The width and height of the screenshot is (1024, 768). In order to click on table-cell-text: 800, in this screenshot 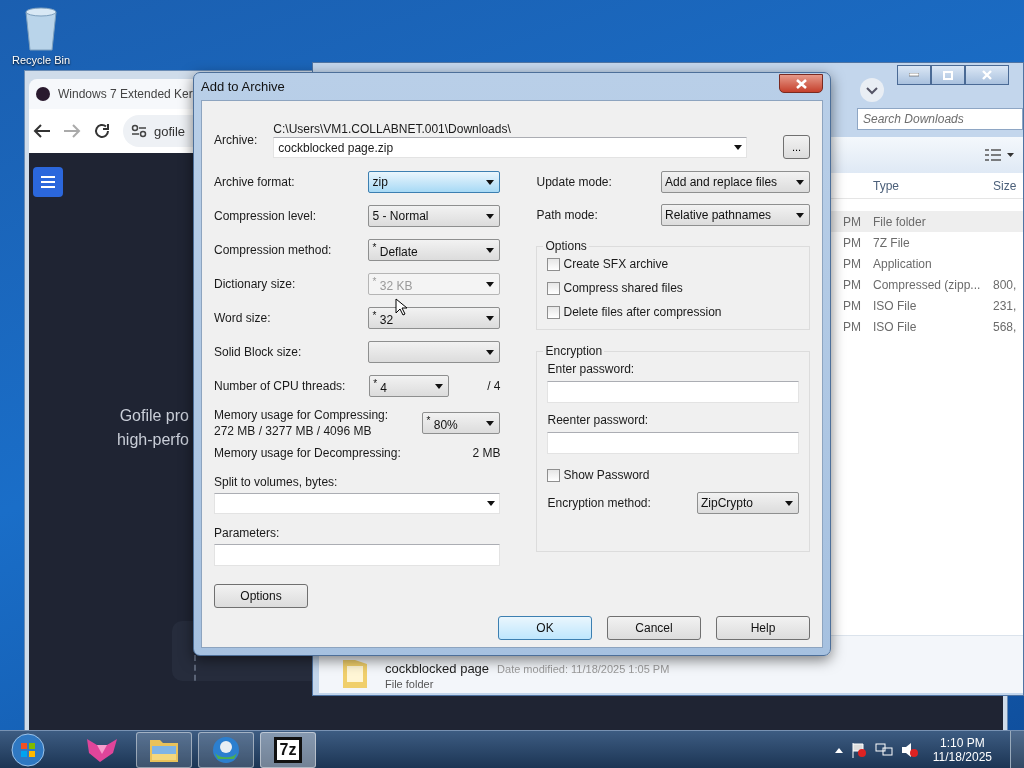, I will do `click(1005, 284)`.